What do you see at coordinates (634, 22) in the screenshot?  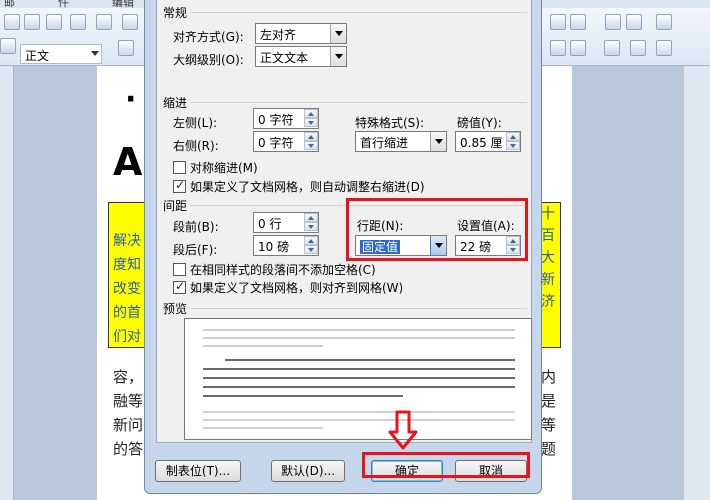 I see `insert-icon` at bounding box center [634, 22].